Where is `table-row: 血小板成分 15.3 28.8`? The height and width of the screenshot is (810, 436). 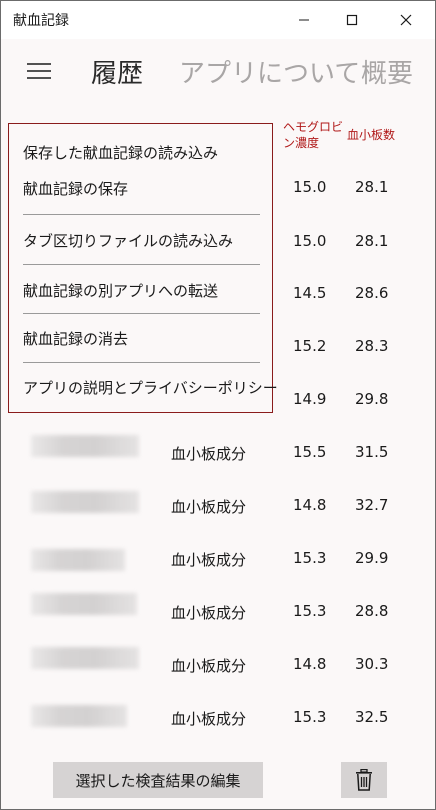
table-row: 血小板成分 15.3 28.8 is located at coordinates (218, 611).